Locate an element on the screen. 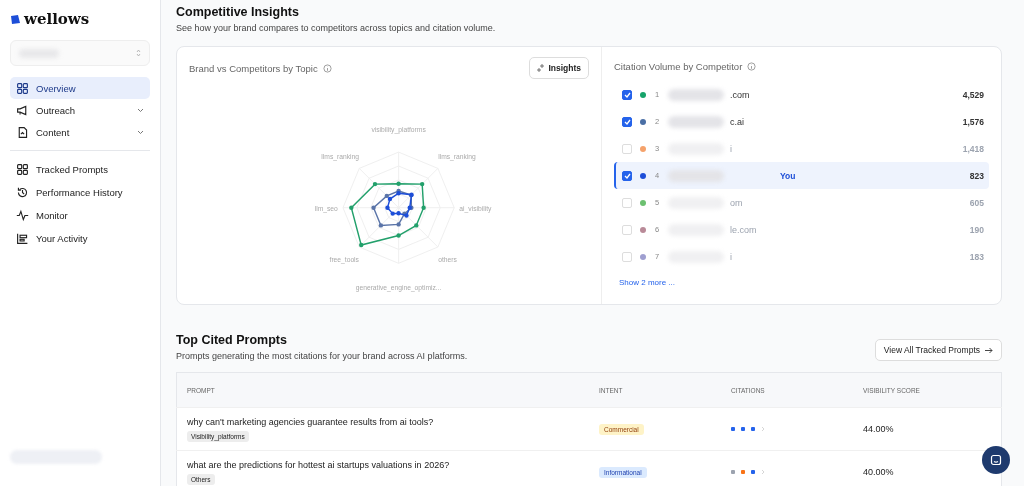 This screenshot has width=1024, height=486. competitor-name: You is located at coordinates (788, 175).